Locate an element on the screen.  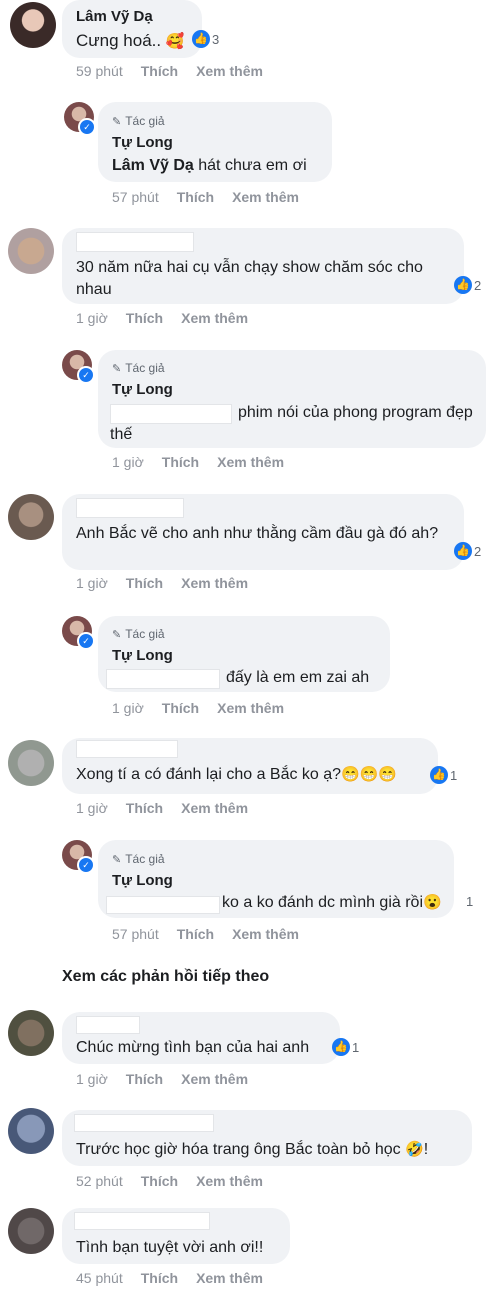
reaction-count: 3 is located at coordinates (216, 39).